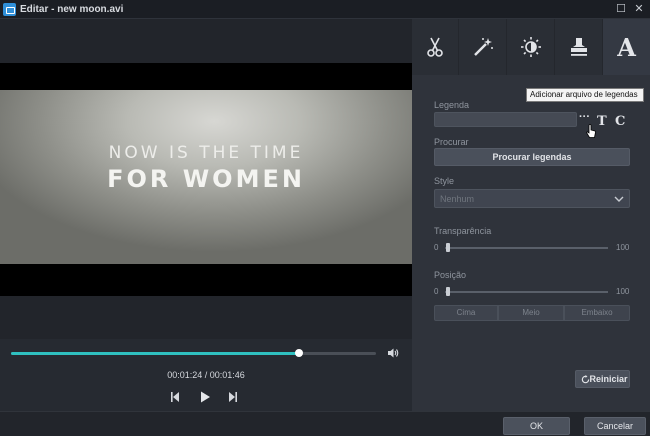 The image size is (650, 436). Describe the element at coordinates (532, 157) in the screenshot. I see `search-subtitles-button: Procurar legendas` at that location.